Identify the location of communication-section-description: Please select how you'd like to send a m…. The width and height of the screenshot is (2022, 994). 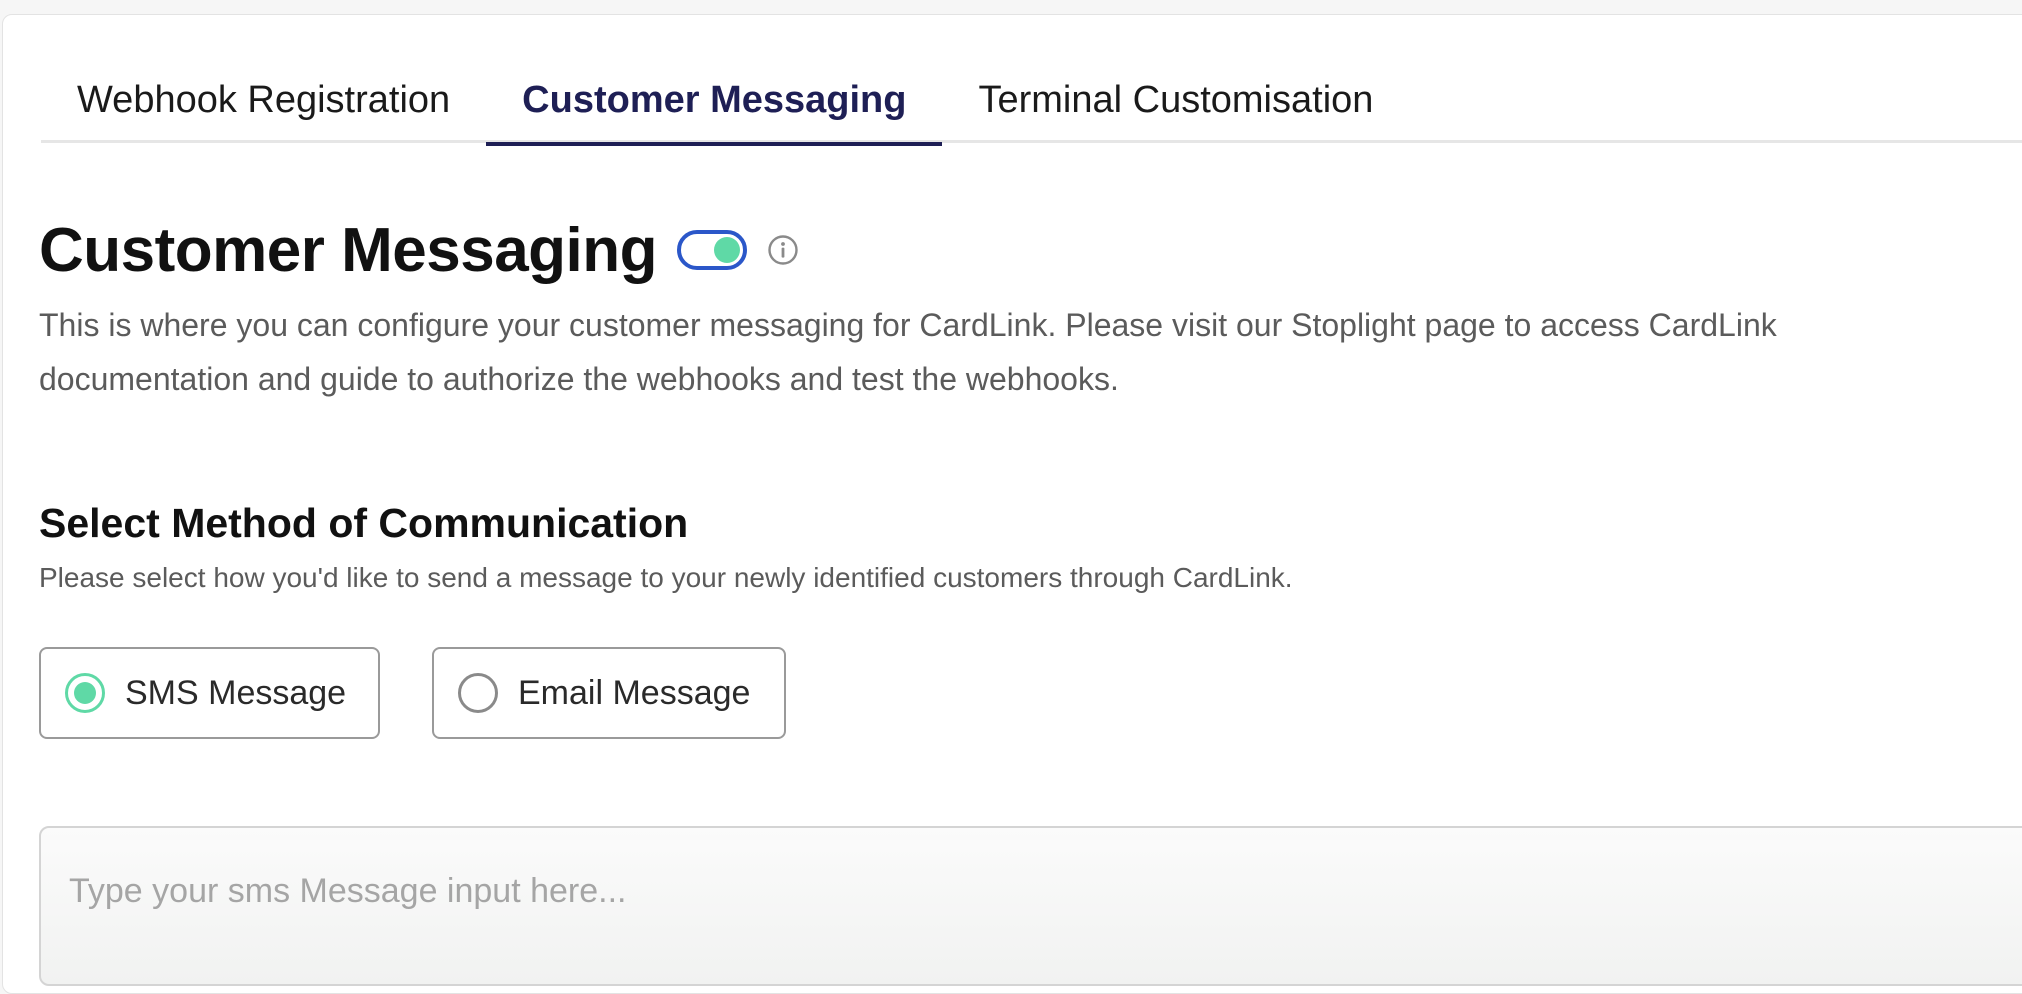
(666, 577).